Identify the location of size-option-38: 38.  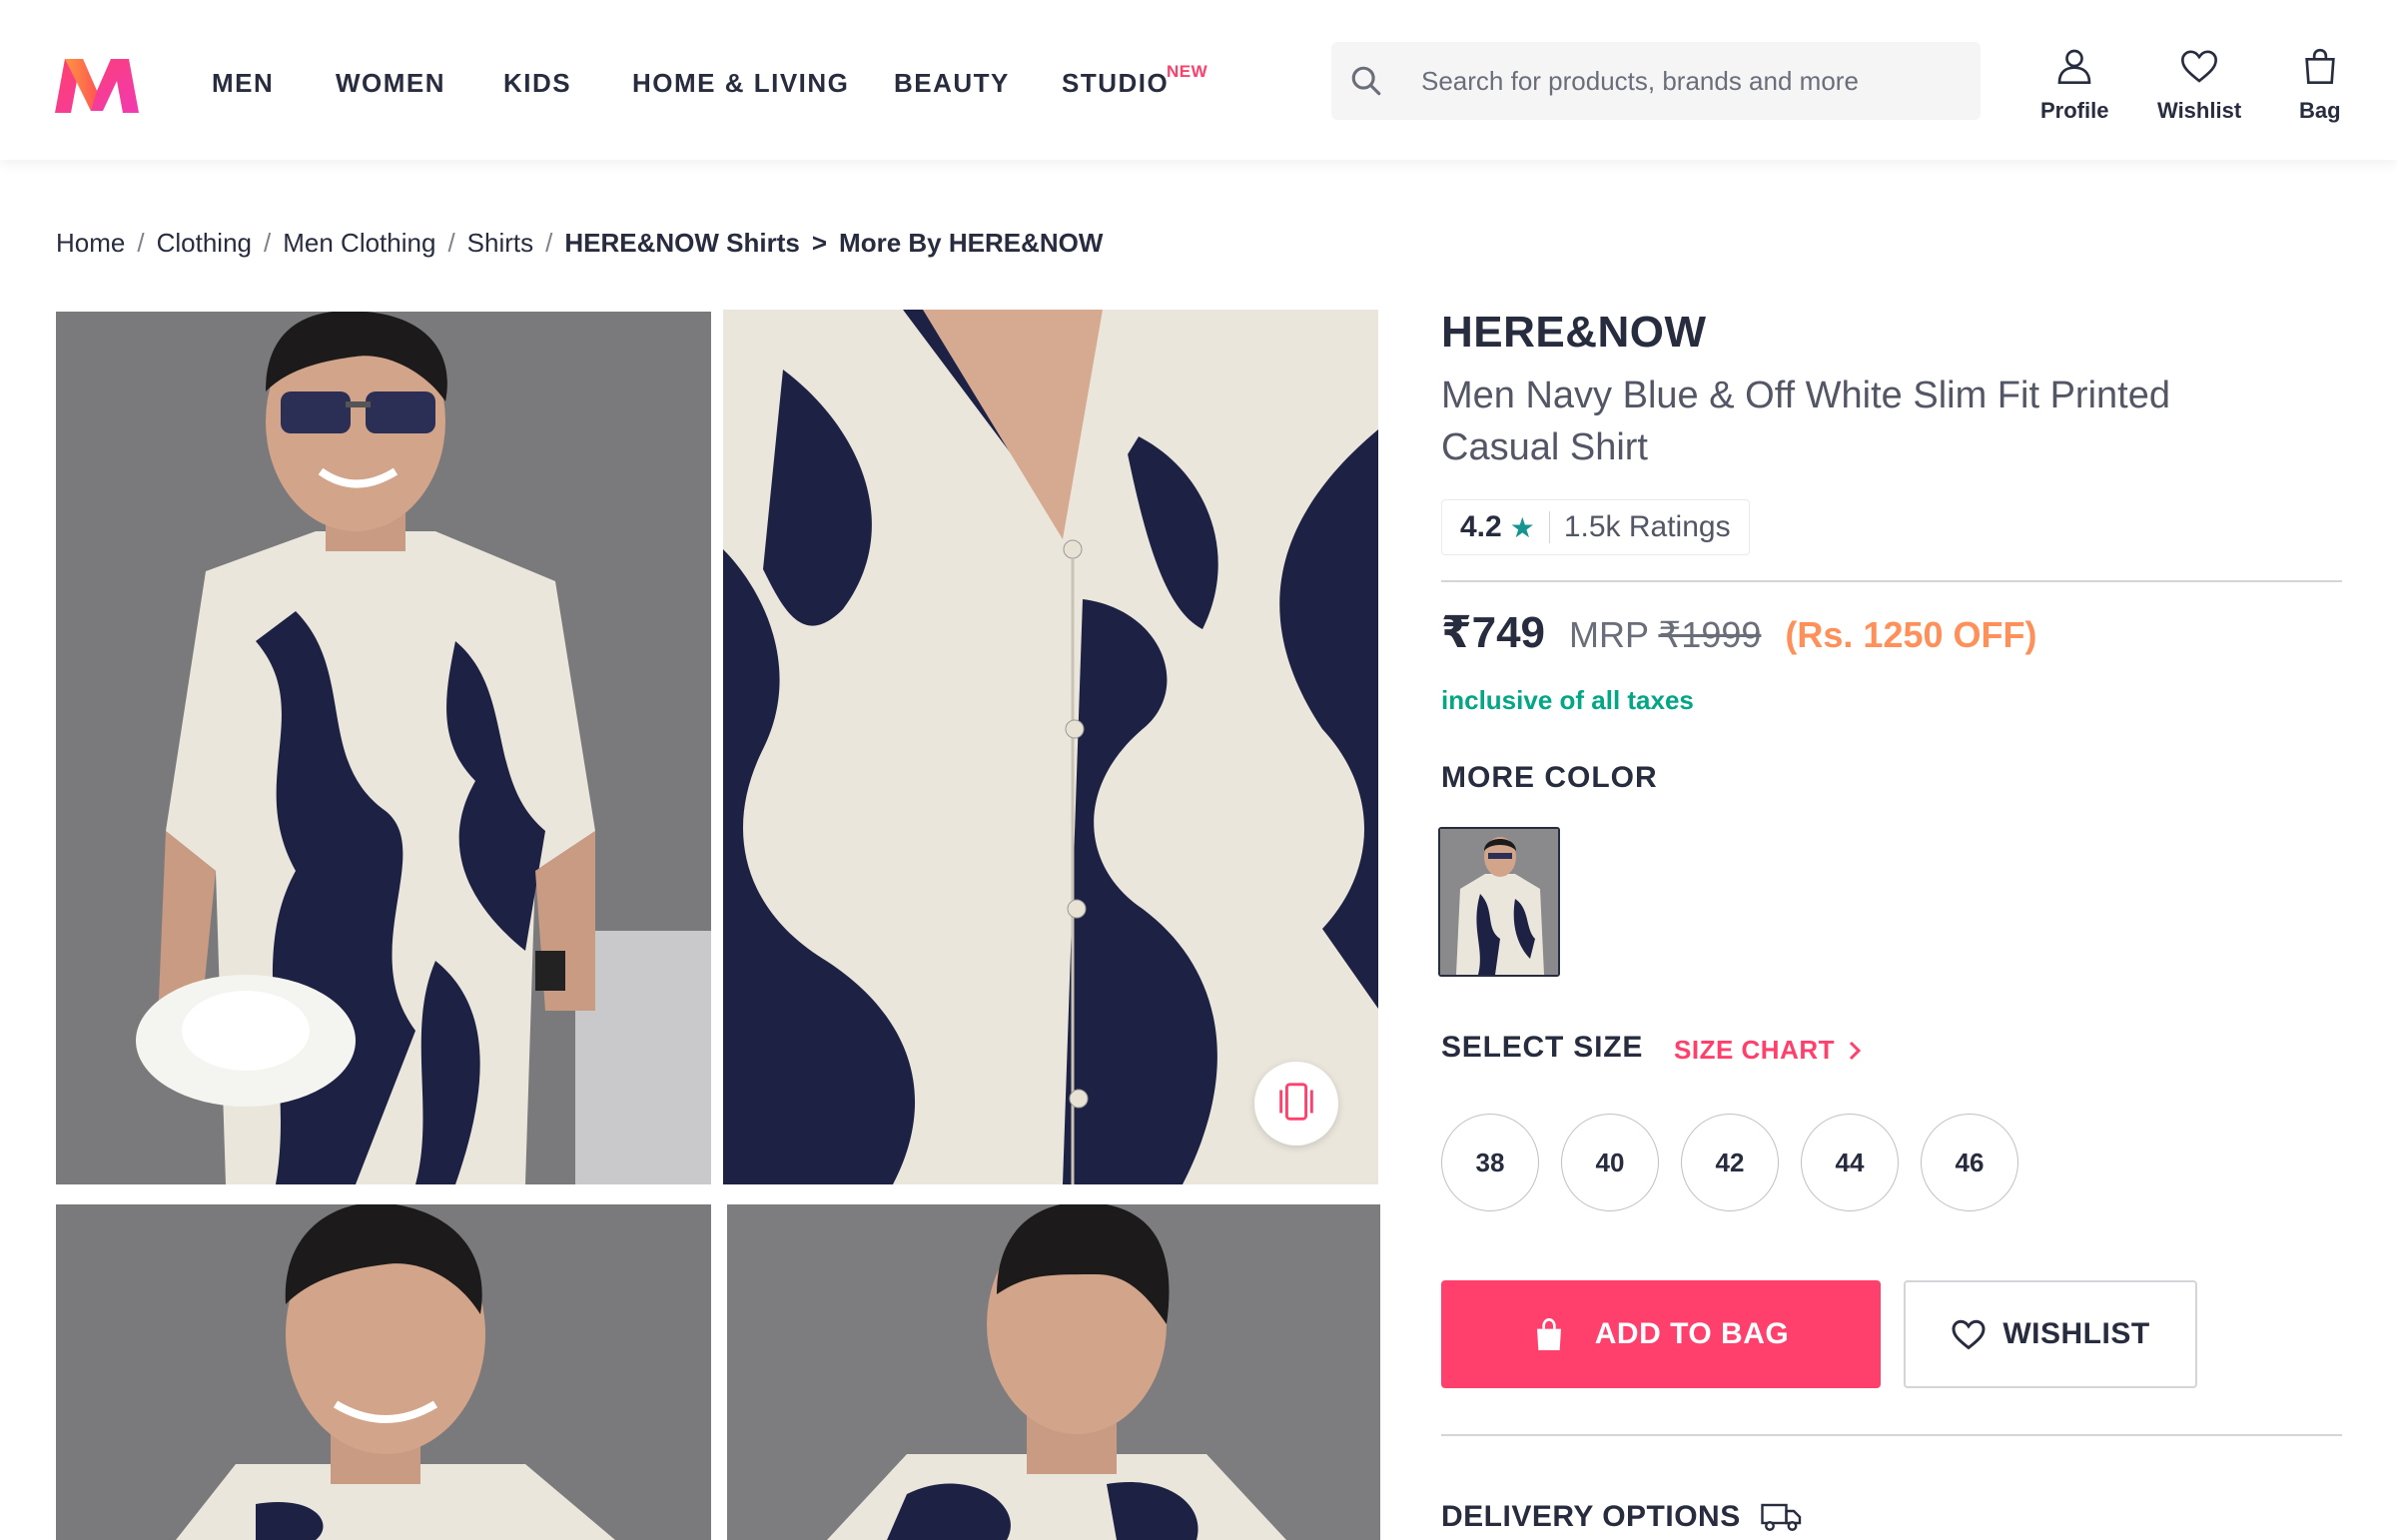
(1490, 1162).